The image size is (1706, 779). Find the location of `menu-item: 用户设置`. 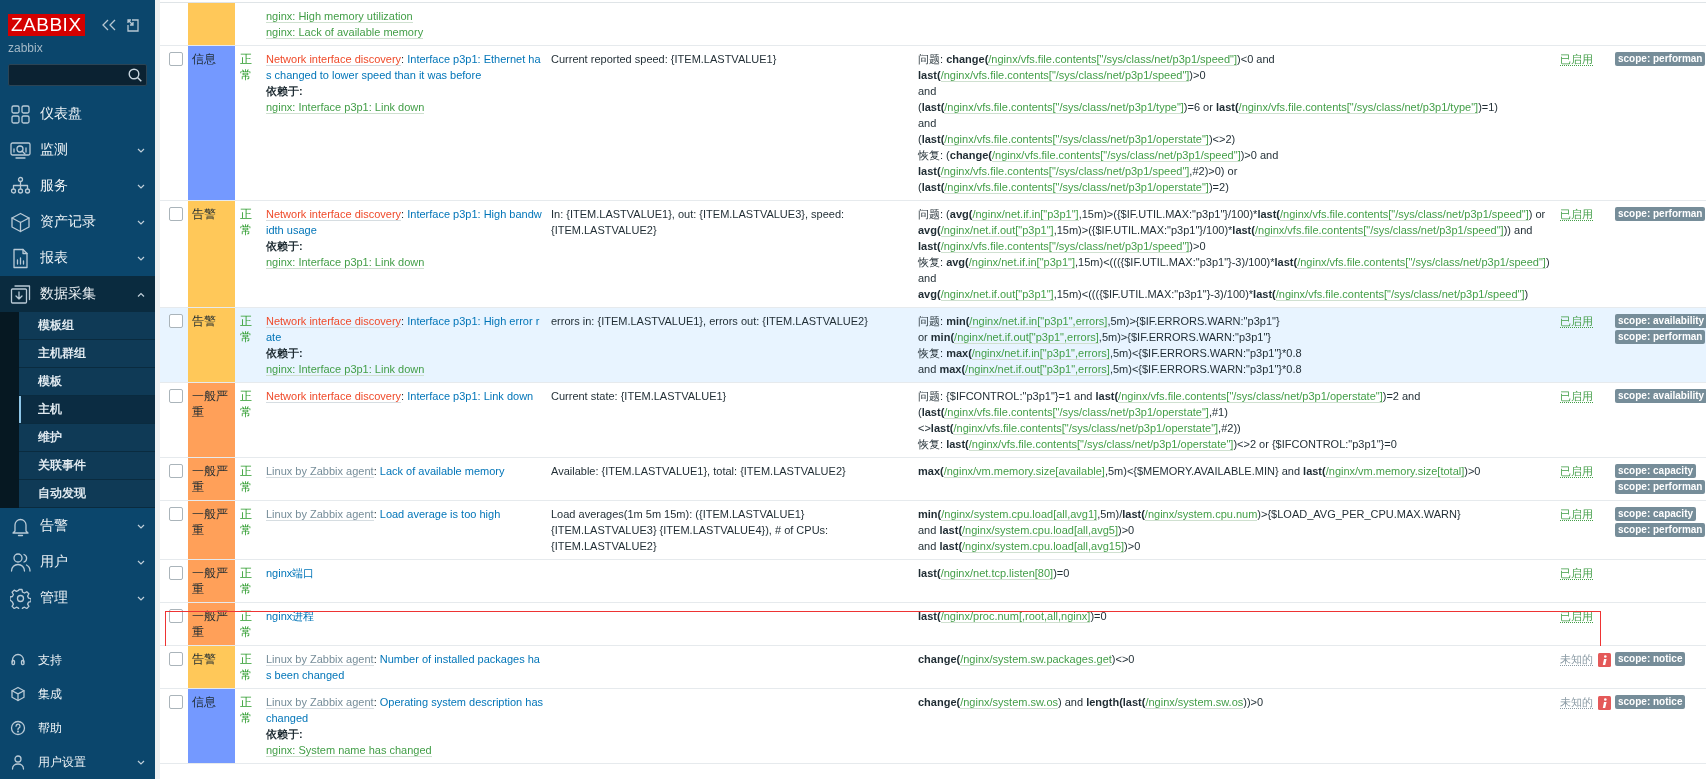

menu-item: 用户设置 is located at coordinates (77, 762).